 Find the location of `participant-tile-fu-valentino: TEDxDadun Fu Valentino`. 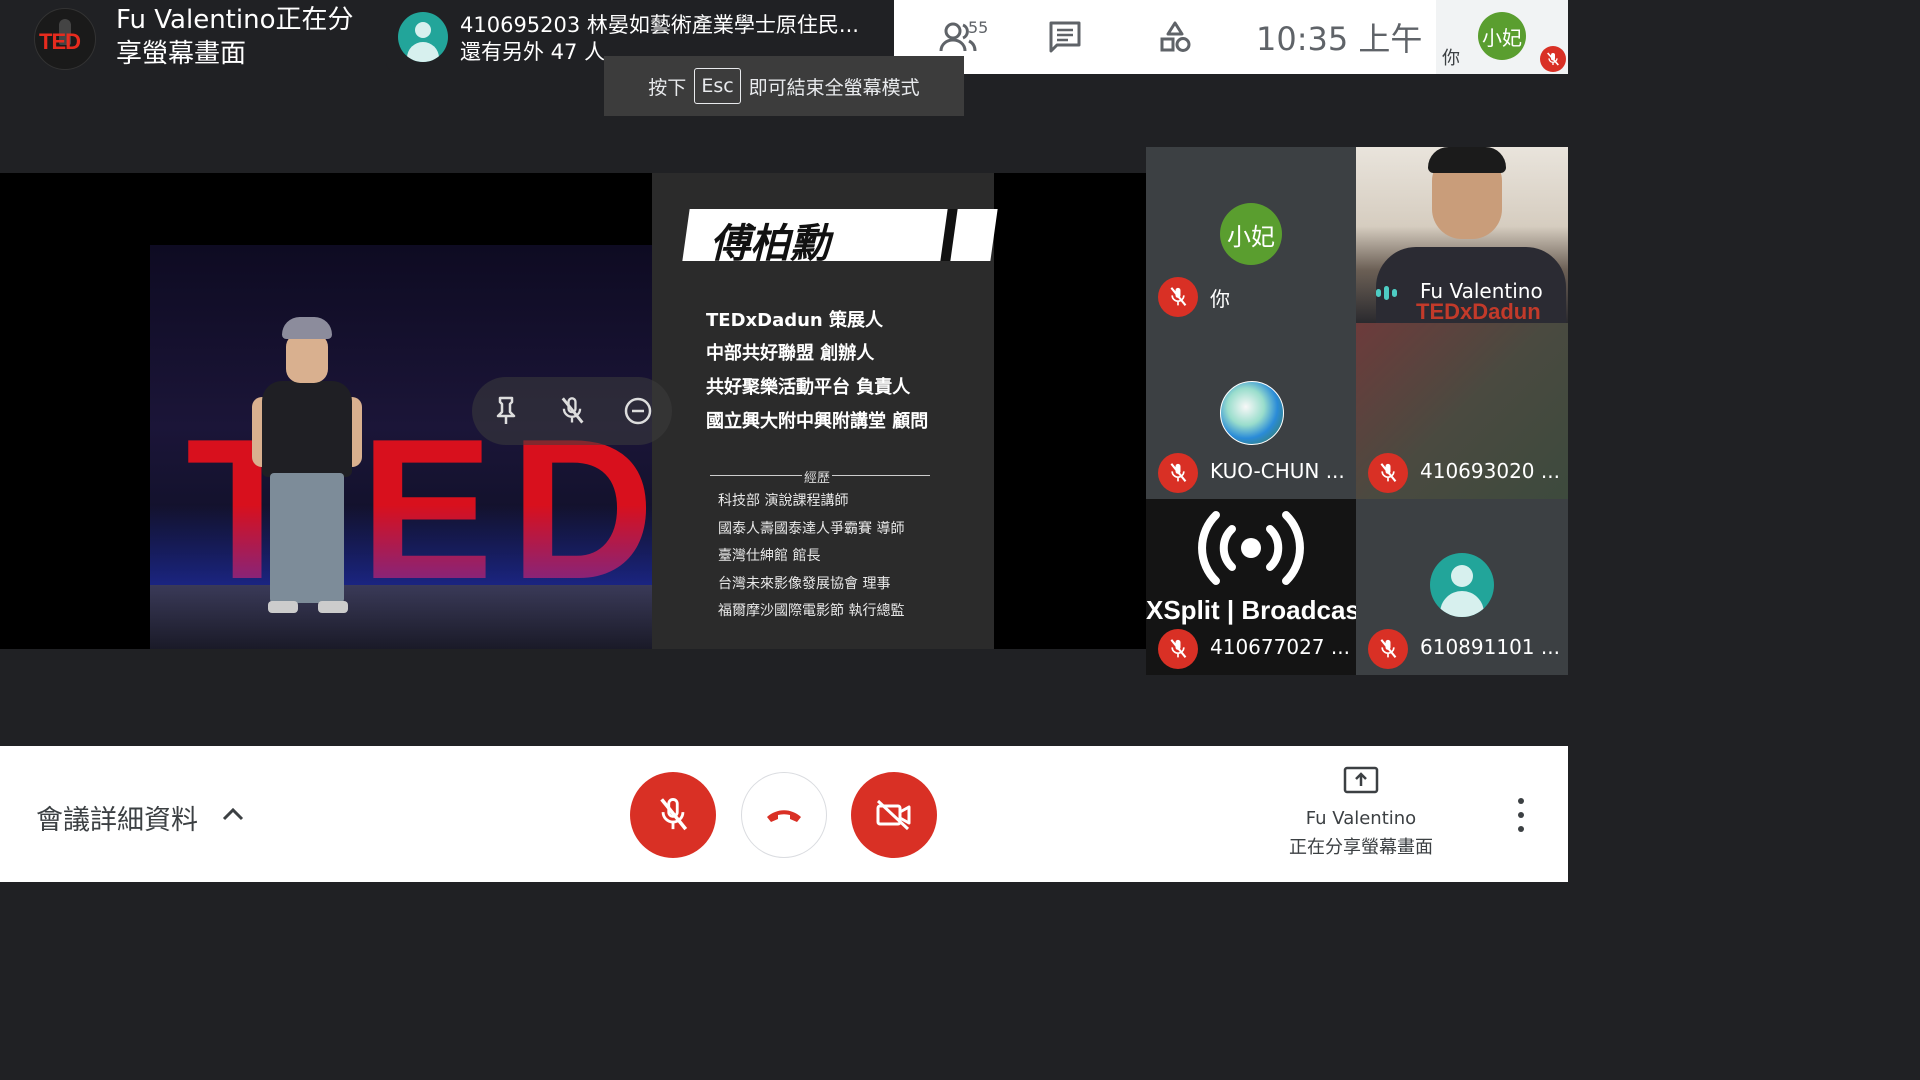

participant-tile-fu-valentino: TEDxDadun Fu Valentino is located at coordinates (1462, 235).